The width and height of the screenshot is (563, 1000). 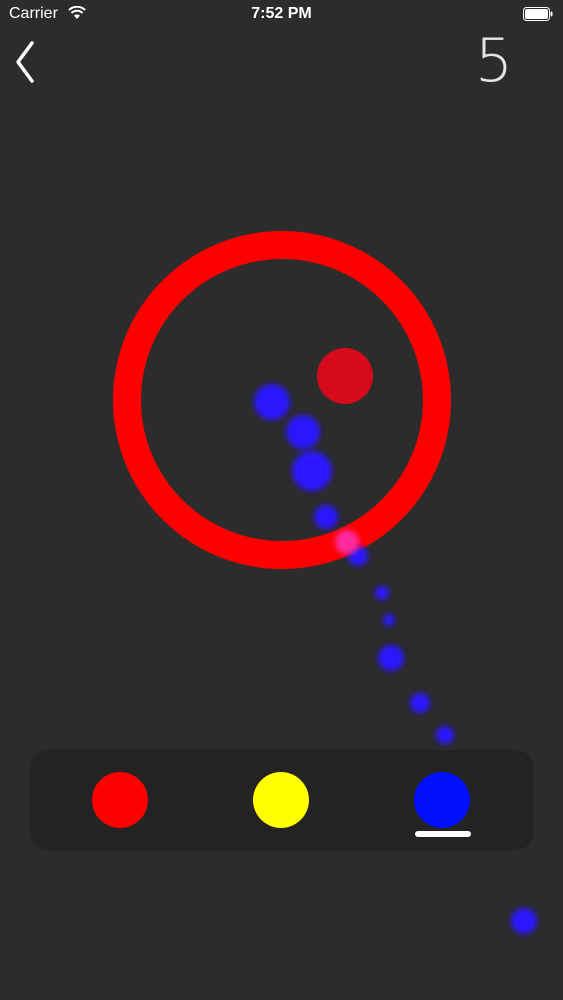 What do you see at coordinates (347, 542) in the screenshot?
I see `collision-spark` at bounding box center [347, 542].